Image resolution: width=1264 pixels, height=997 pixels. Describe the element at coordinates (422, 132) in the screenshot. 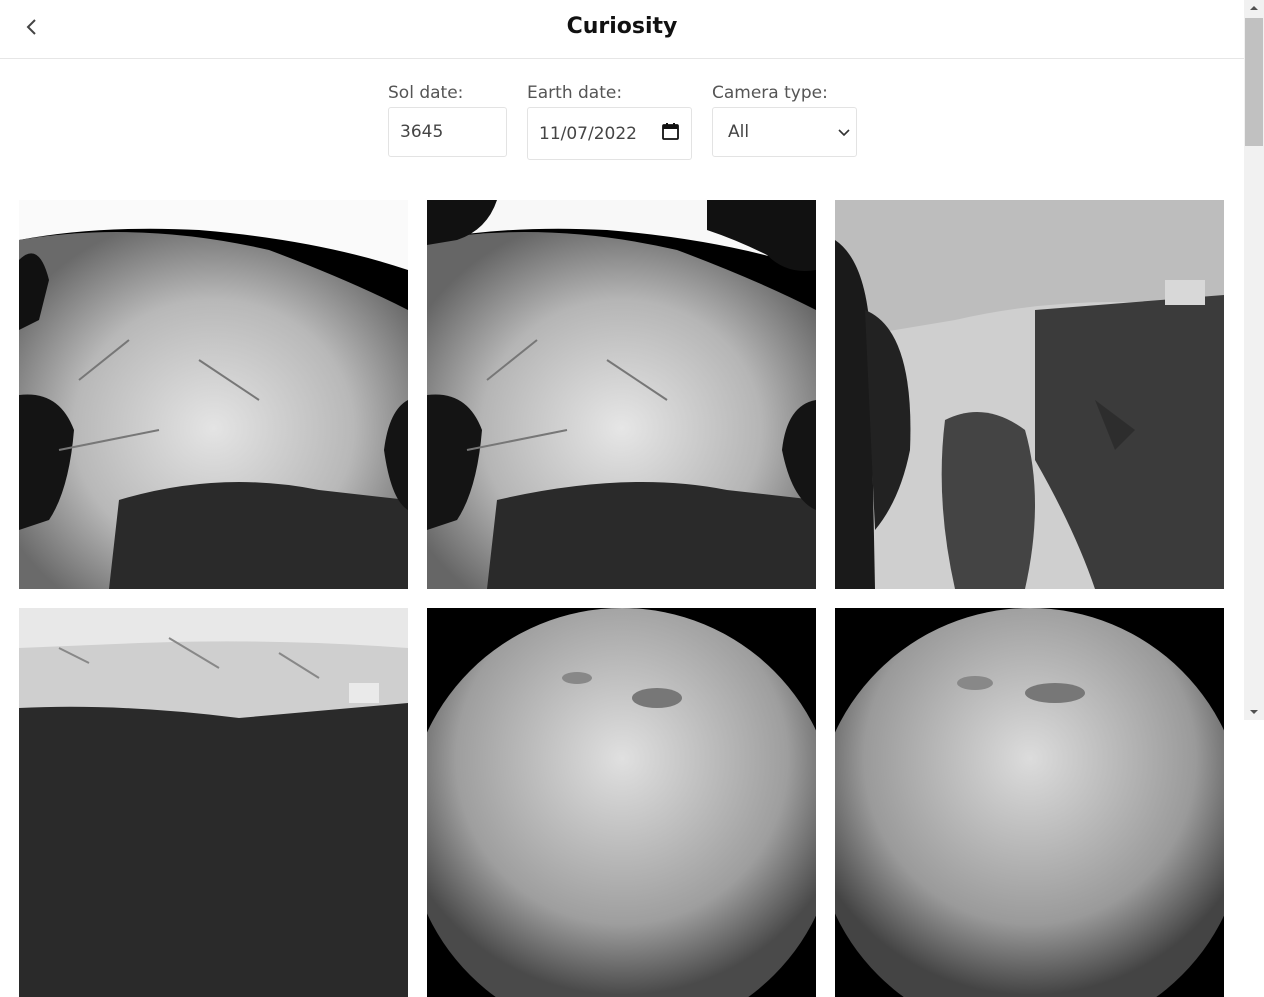

I see `sol-date-value: 3645` at that location.